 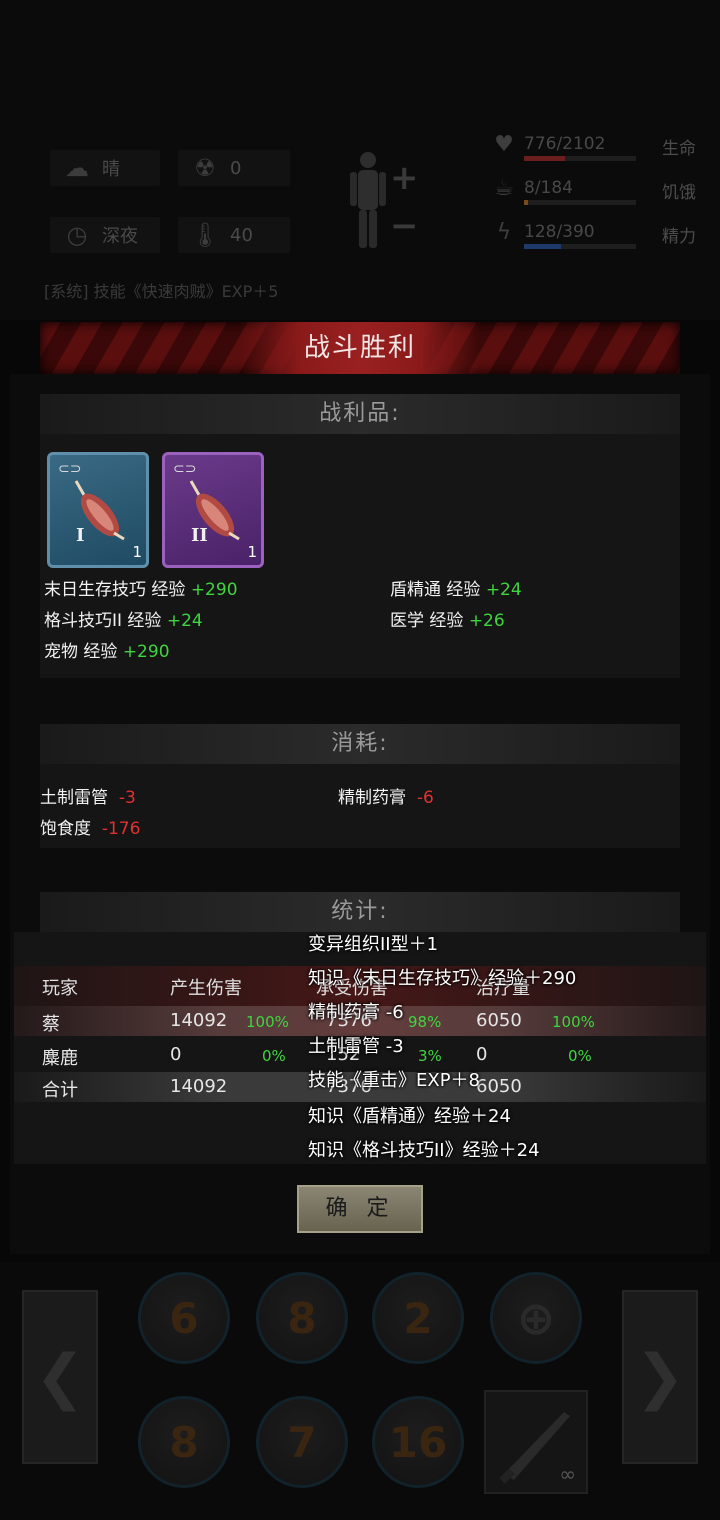 I want to click on vital-health: ♥ 776/2102 生命, so click(x=600, y=147).